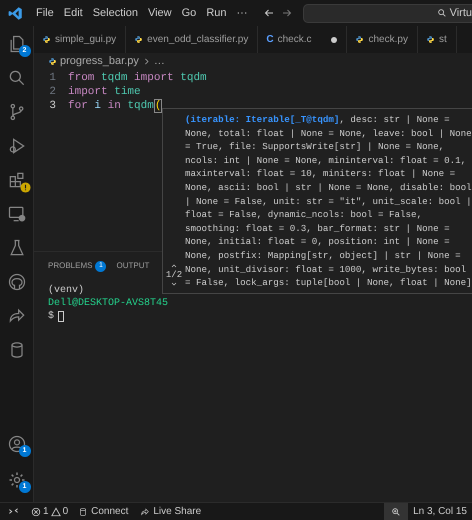 The height and width of the screenshot is (520, 472). I want to click on menu-item: ···, so click(242, 13).